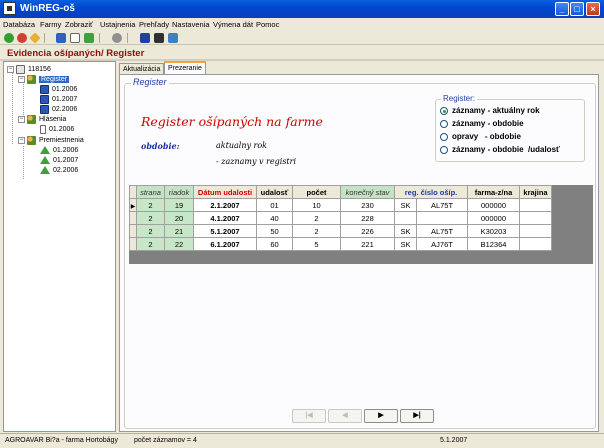  Describe the element at coordinates (42, 119) in the screenshot. I see `tree-node-hlasenia: − Hlásenia` at that location.